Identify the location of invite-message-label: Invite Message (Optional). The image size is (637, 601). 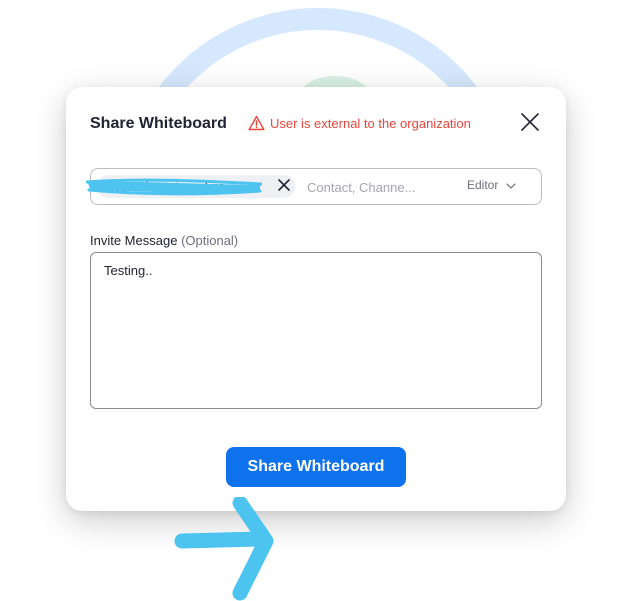
(164, 240).